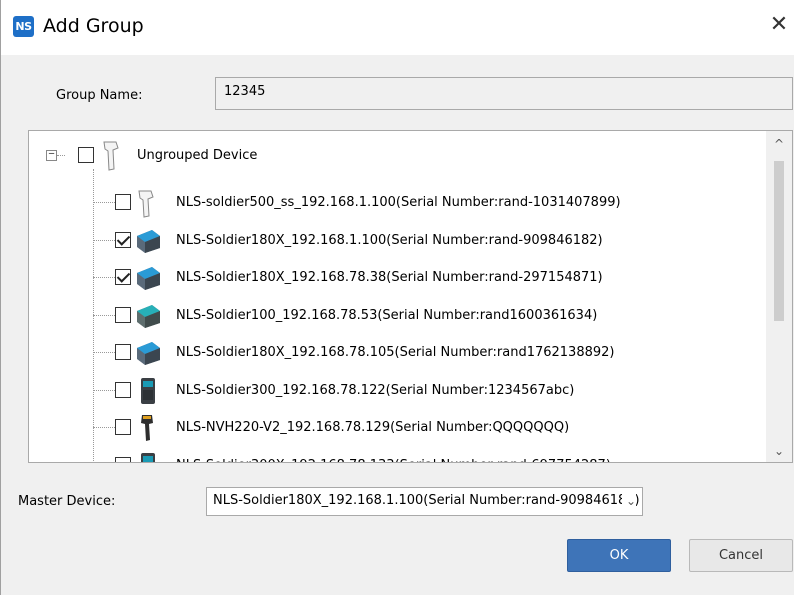 Image resolution: width=794 pixels, height=595 pixels. Describe the element at coordinates (67, 501) in the screenshot. I see `master-device-label: Master Device:` at that location.